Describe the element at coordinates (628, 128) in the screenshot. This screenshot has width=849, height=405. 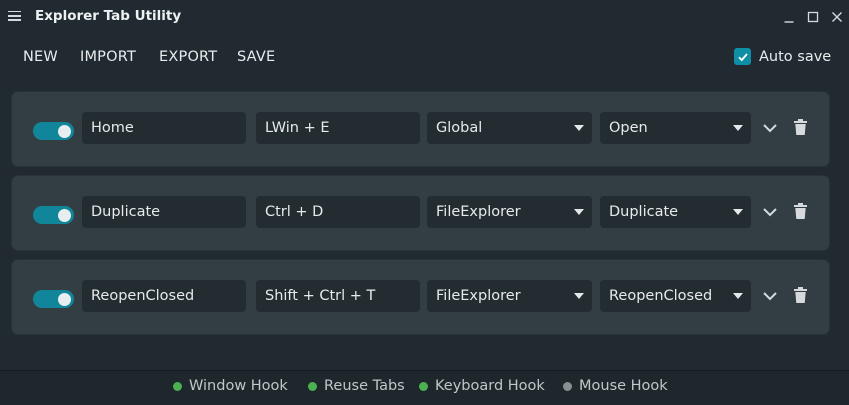
I see `action-value: Open` at that location.